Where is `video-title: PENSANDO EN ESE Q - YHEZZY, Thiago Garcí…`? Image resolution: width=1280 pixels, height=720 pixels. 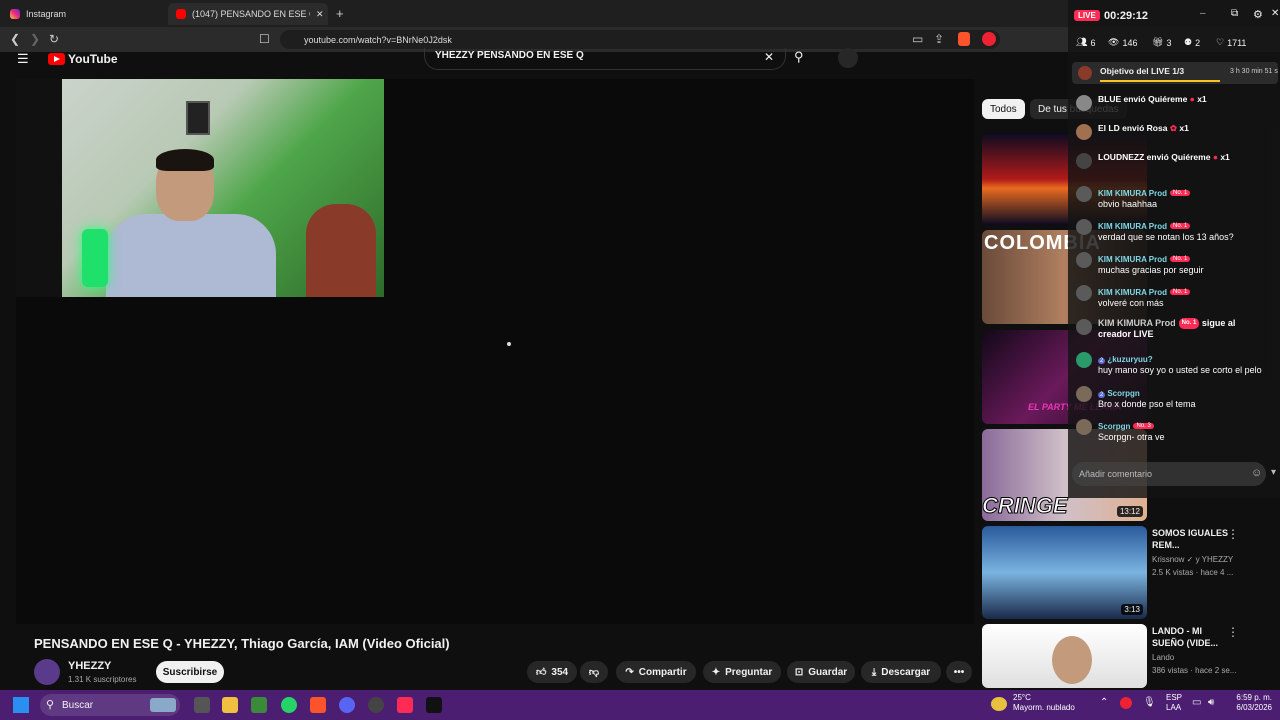 video-title: PENSANDO EN ESE Q - YHEZZY, Thiago Garcí… is located at coordinates (242, 643).